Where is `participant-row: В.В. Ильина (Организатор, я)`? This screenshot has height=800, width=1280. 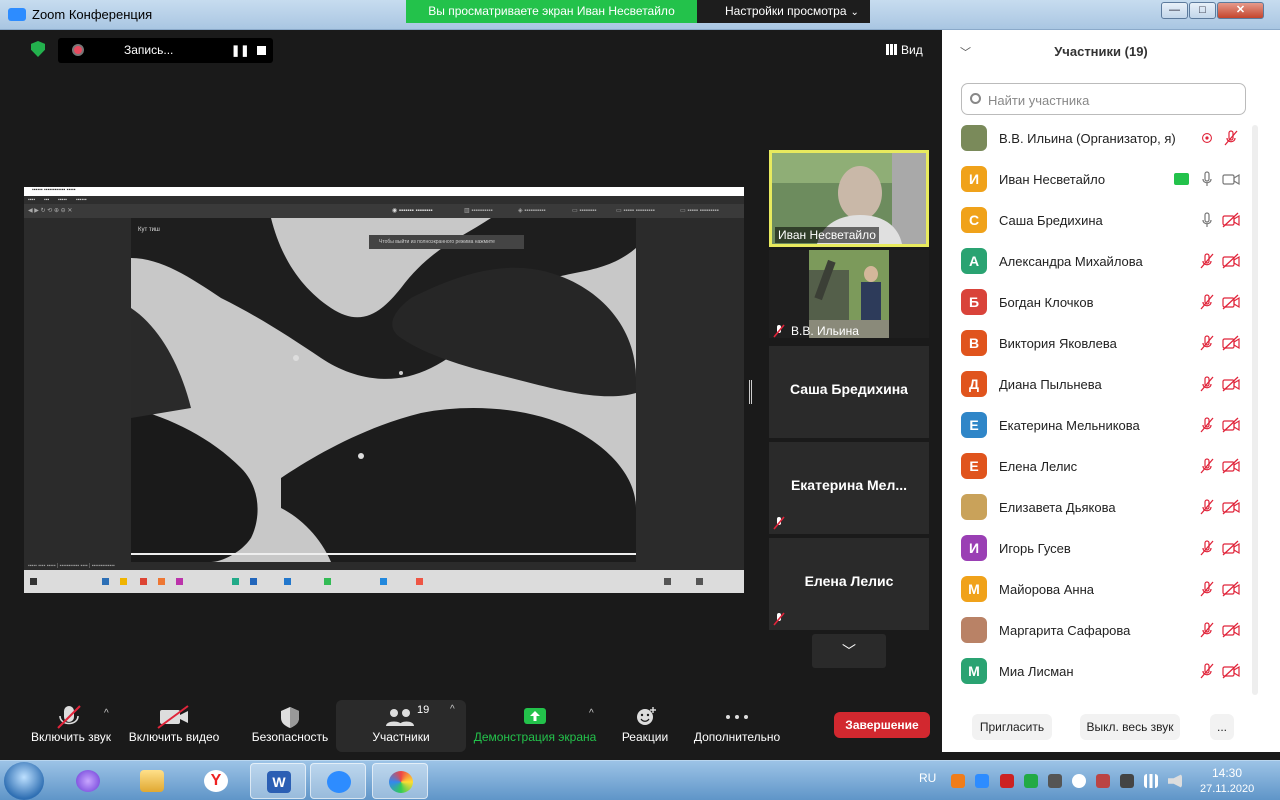
participant-row: В.В. Ильина (Организатор, я) is located at coordinates (1101, 138).